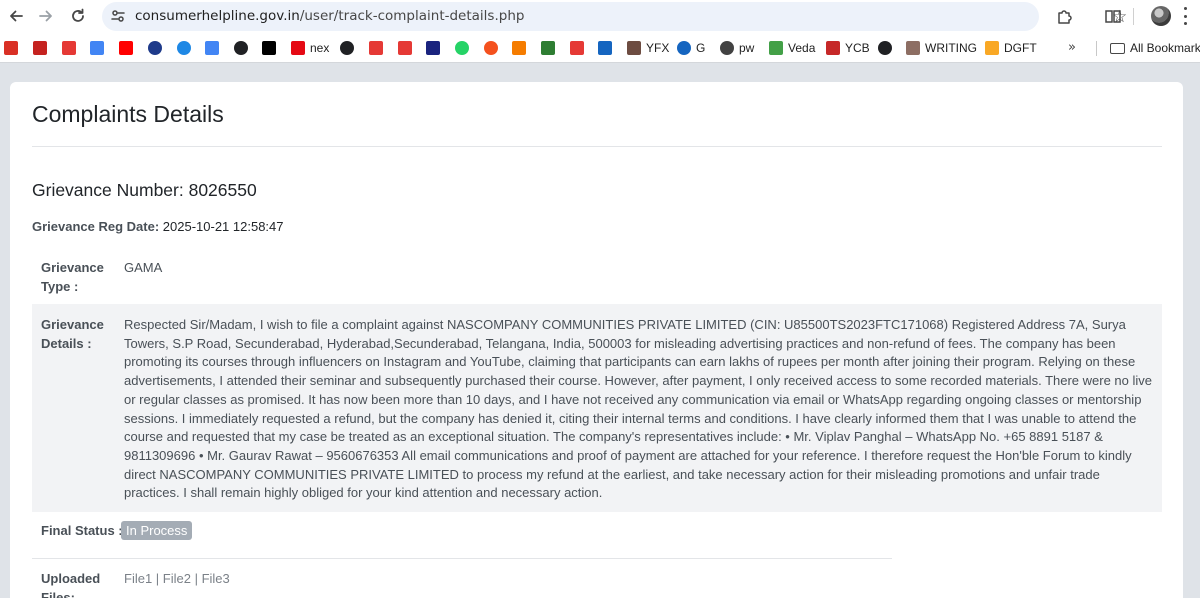  What do you see at coordinates (72, 334) in the screenshot?
I see `grievance-details-label: Grievance Details :` at bounding box center [72, 334].